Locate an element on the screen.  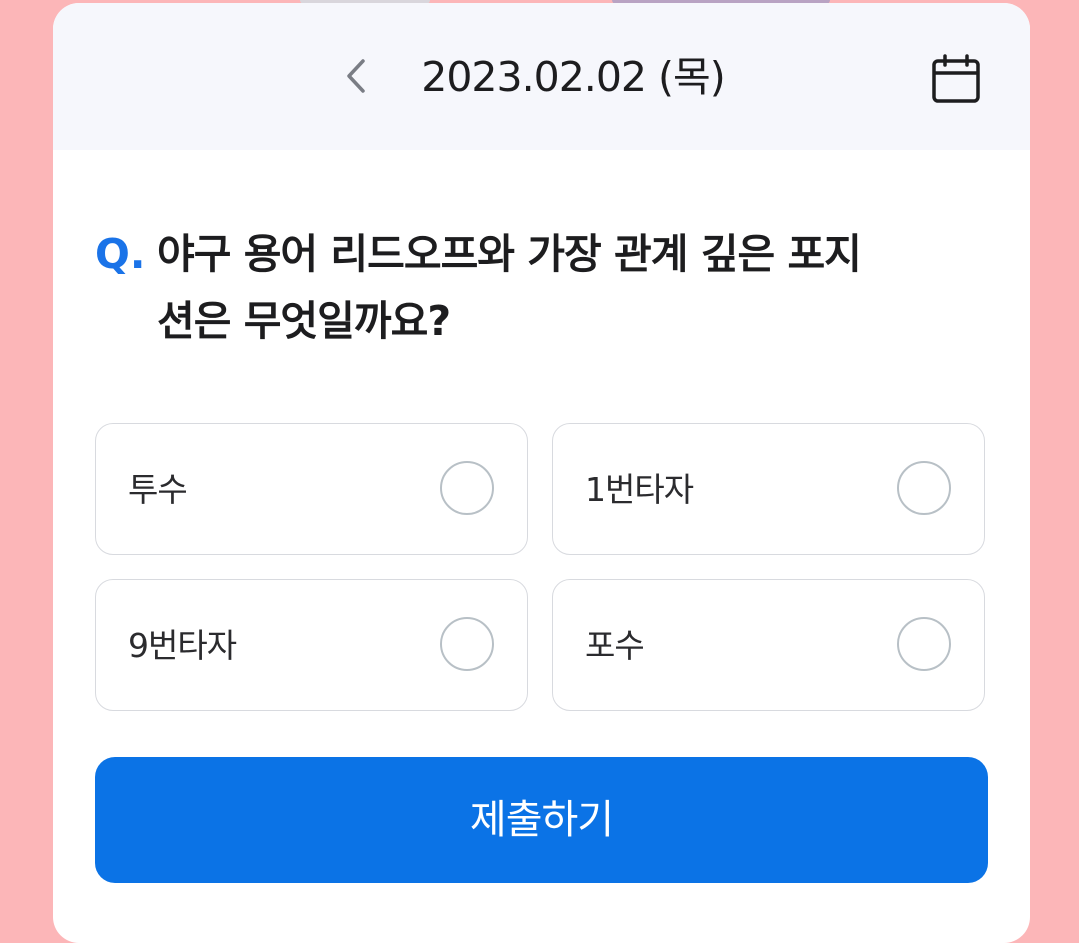
answer-option: 투수 is located at coordinates (311, 489).